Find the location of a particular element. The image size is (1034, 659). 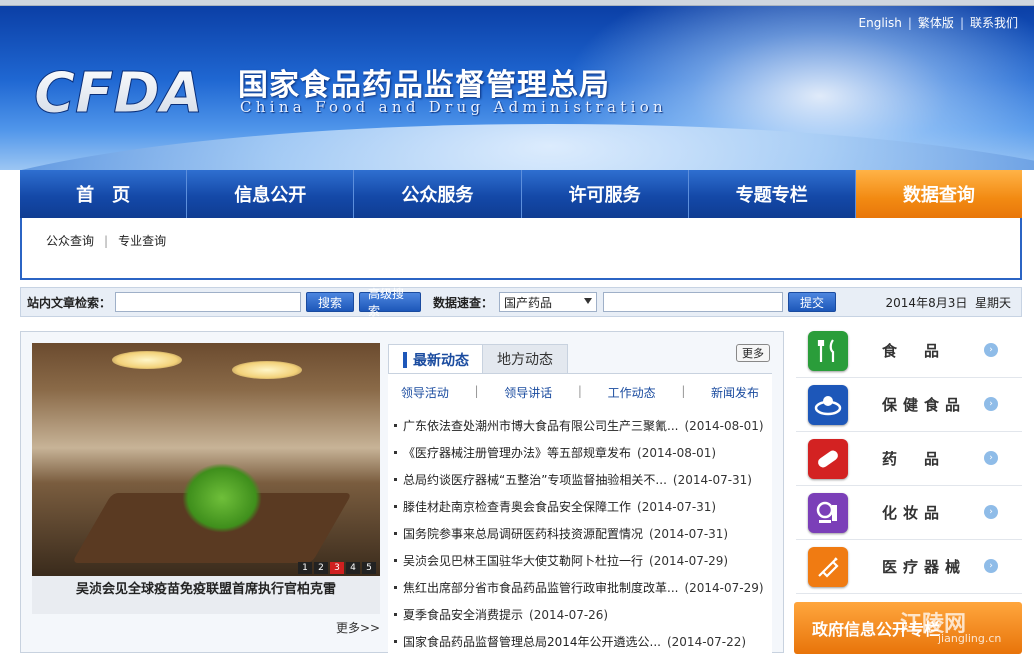

subtab-leader-activities: 领导活动 is located at coordinates (425, 392).